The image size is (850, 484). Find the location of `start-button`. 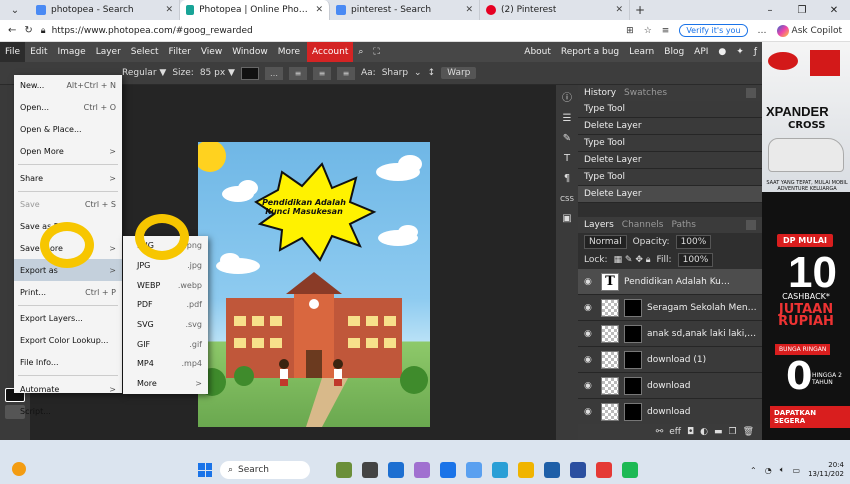

start-button is located at coordinates (205, 470).